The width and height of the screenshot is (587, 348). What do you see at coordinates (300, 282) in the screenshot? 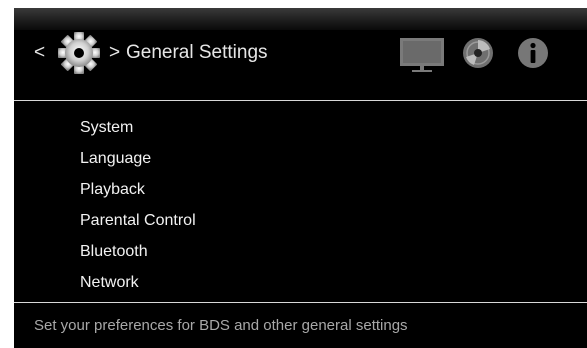
I see `menu-item-network: Network` at bounding box center [300, 282].